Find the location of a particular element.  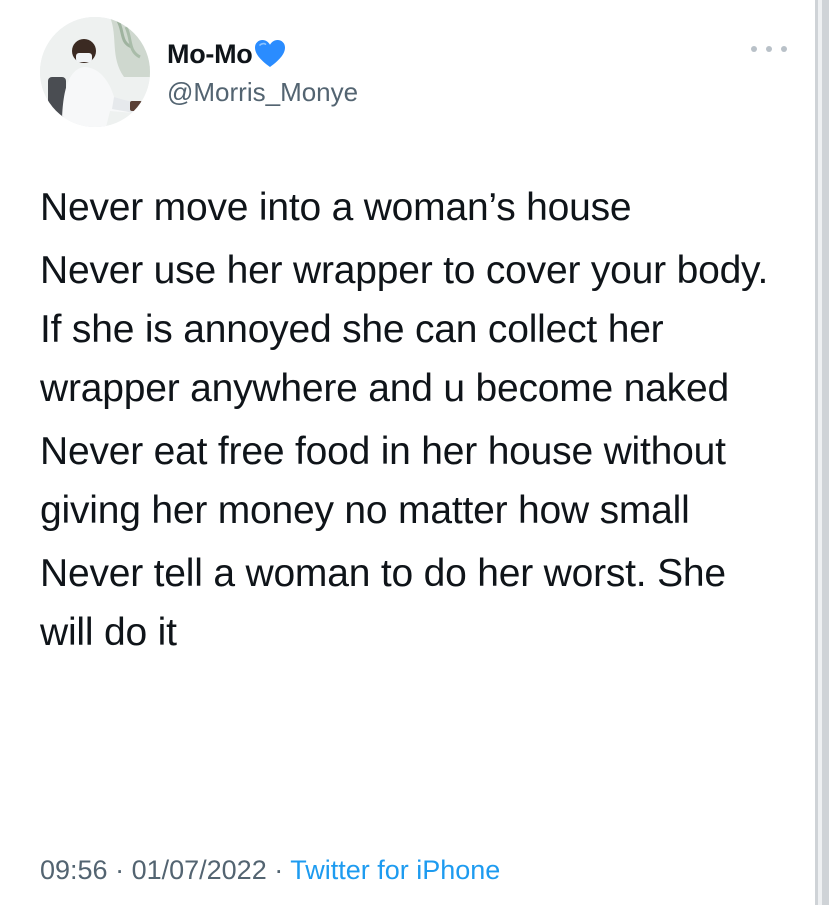

window-edge-highlight is located at coordinates (820, 452).